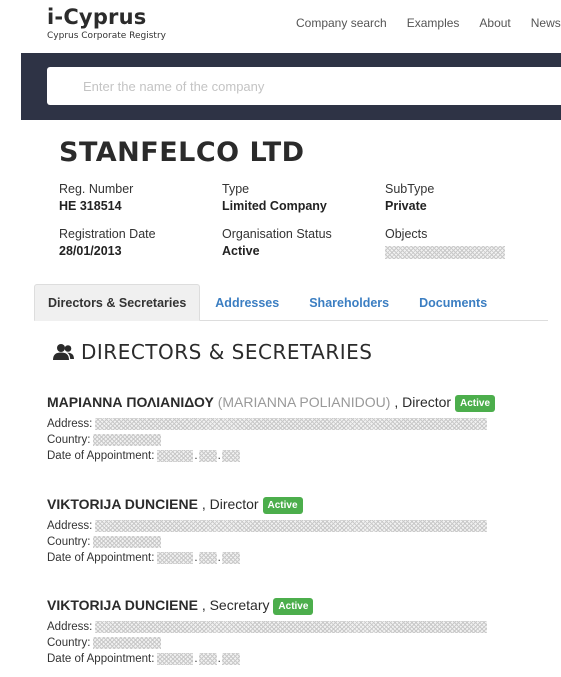  What do you see at coordinates (406, 234) in the screenshot?
I see `objects-label: Objects` at bounding box center [406, 234].